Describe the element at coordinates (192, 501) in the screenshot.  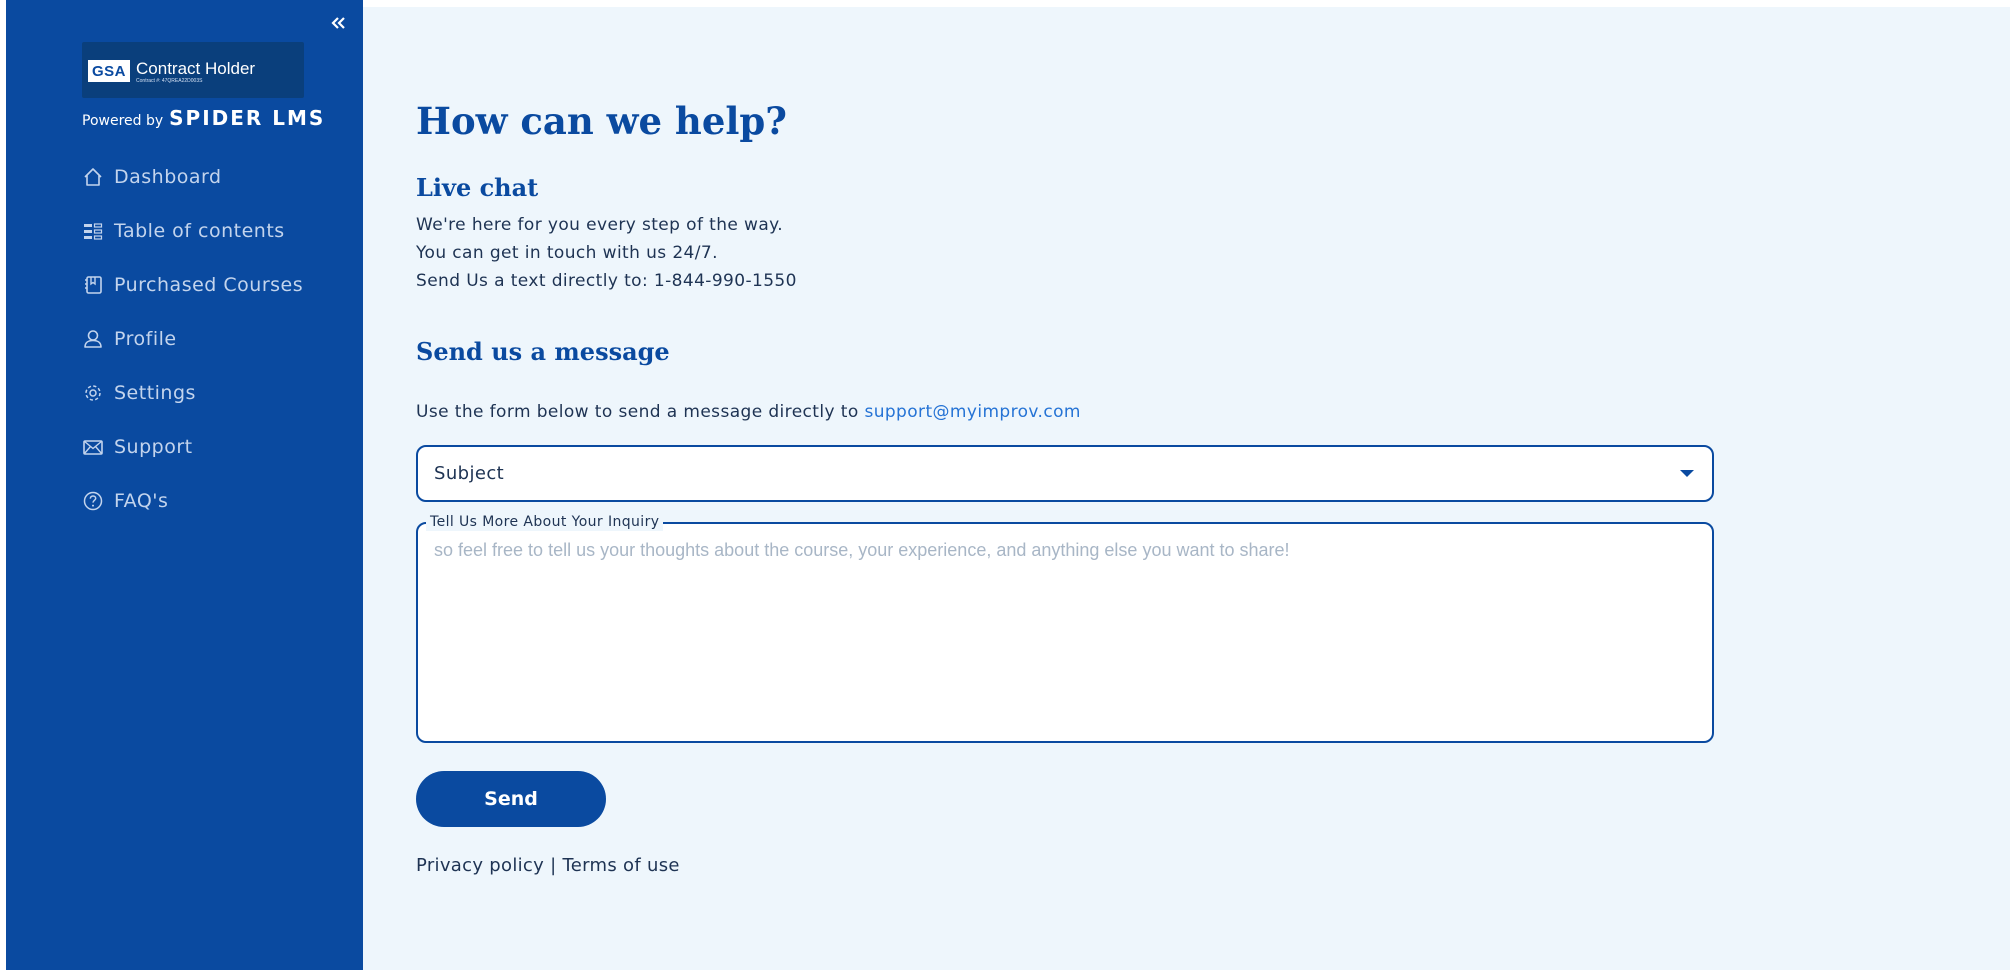
I see `sidebar-item-faq: FAQ's` at that location.